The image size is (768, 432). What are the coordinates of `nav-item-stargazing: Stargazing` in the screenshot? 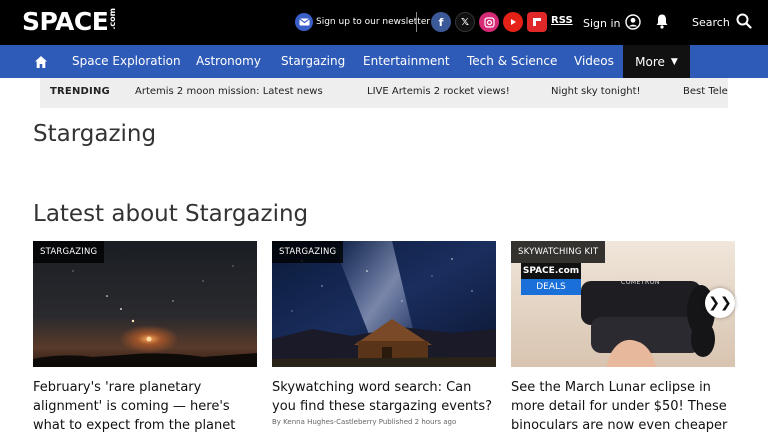 It's located at (313, 61).